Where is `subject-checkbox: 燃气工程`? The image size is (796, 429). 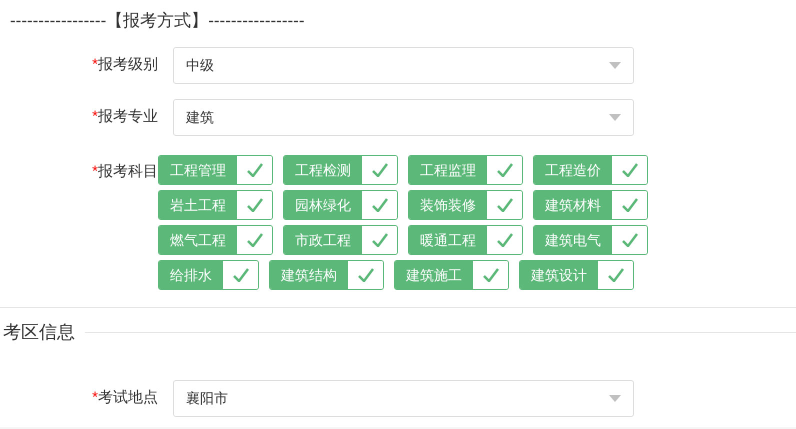 subject-checkbox: 燃气工程 is located at coordinates (215, 240).